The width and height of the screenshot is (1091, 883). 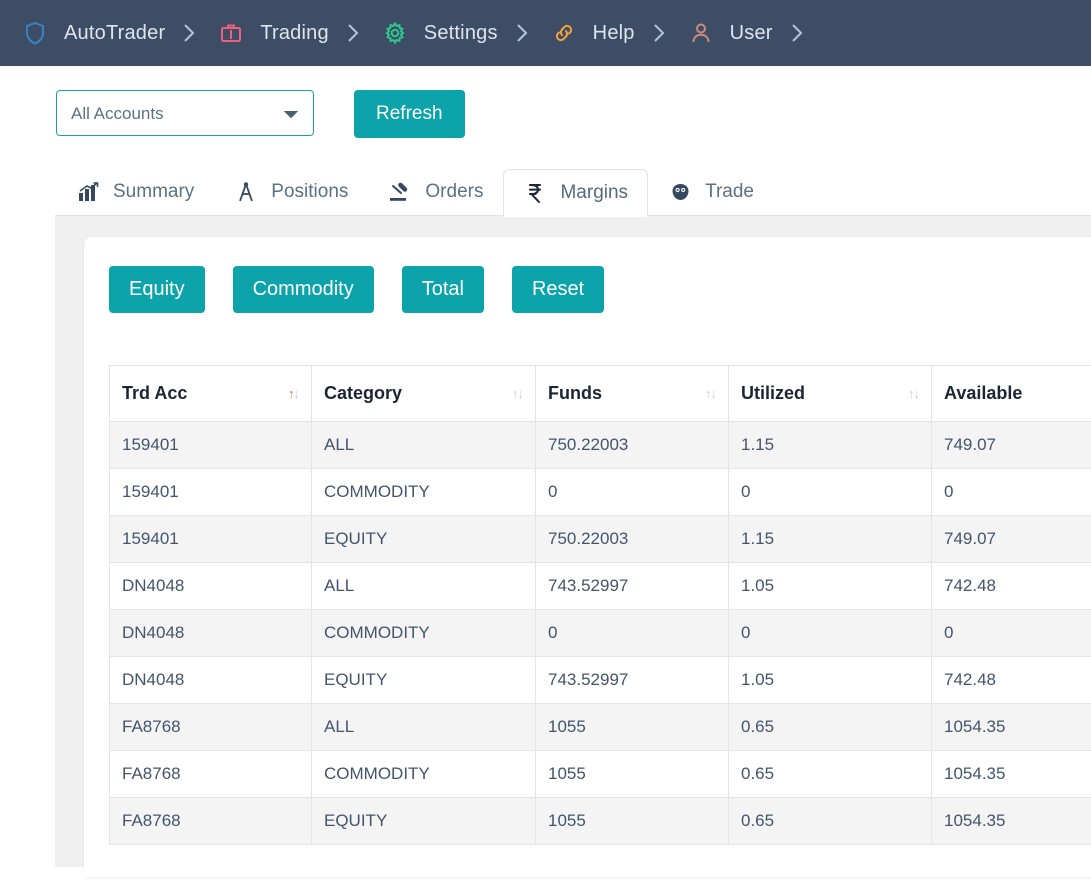 What do you see at coordinates (363, 393) in the screenshot?
I see `column-label-category: Category` at bounding box center [363, 393].